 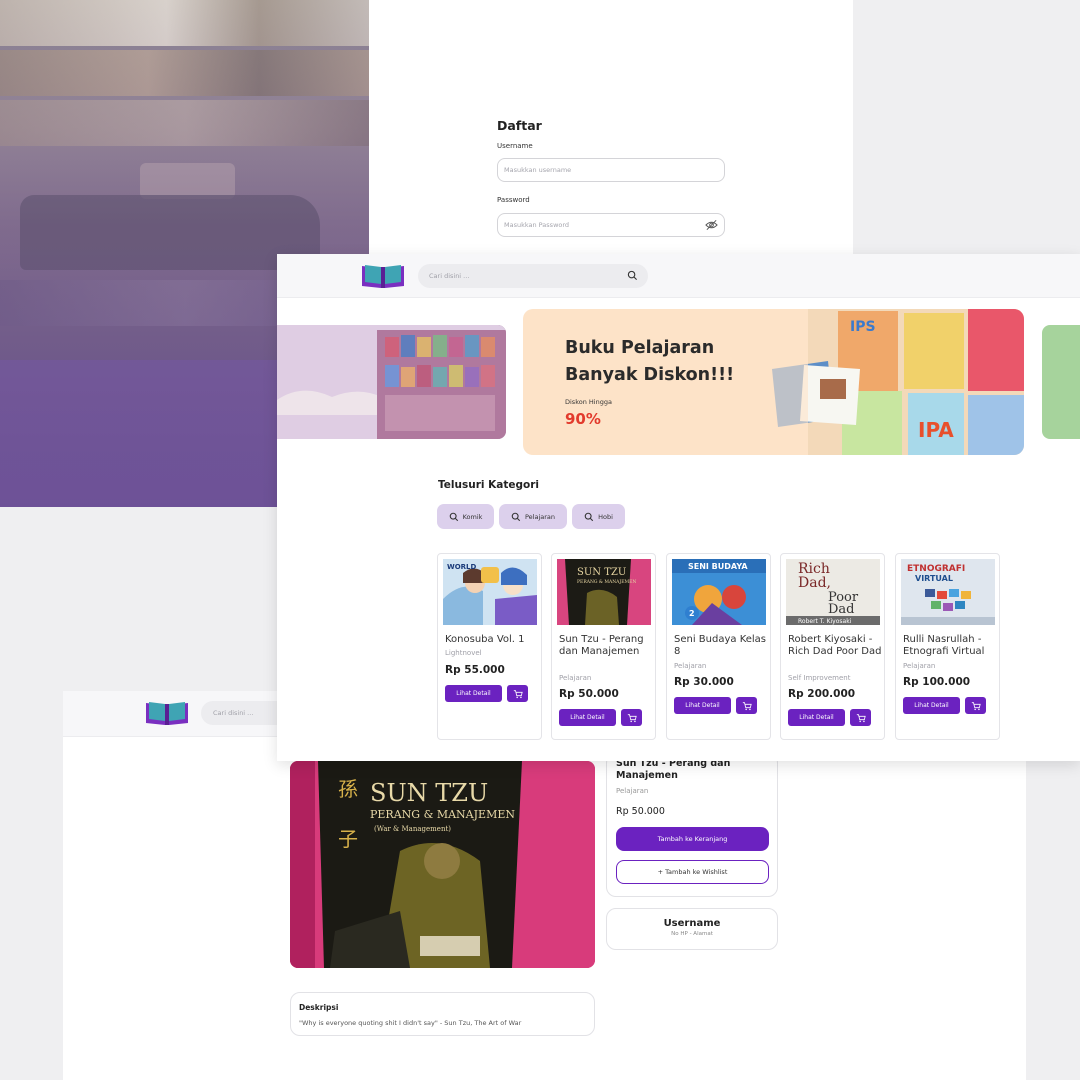 What do you see at coordinates (650, 375) in the screenshot?
I see `banner-title-line2: Banyak Diskon!!!` at bounding box center [650, 375].